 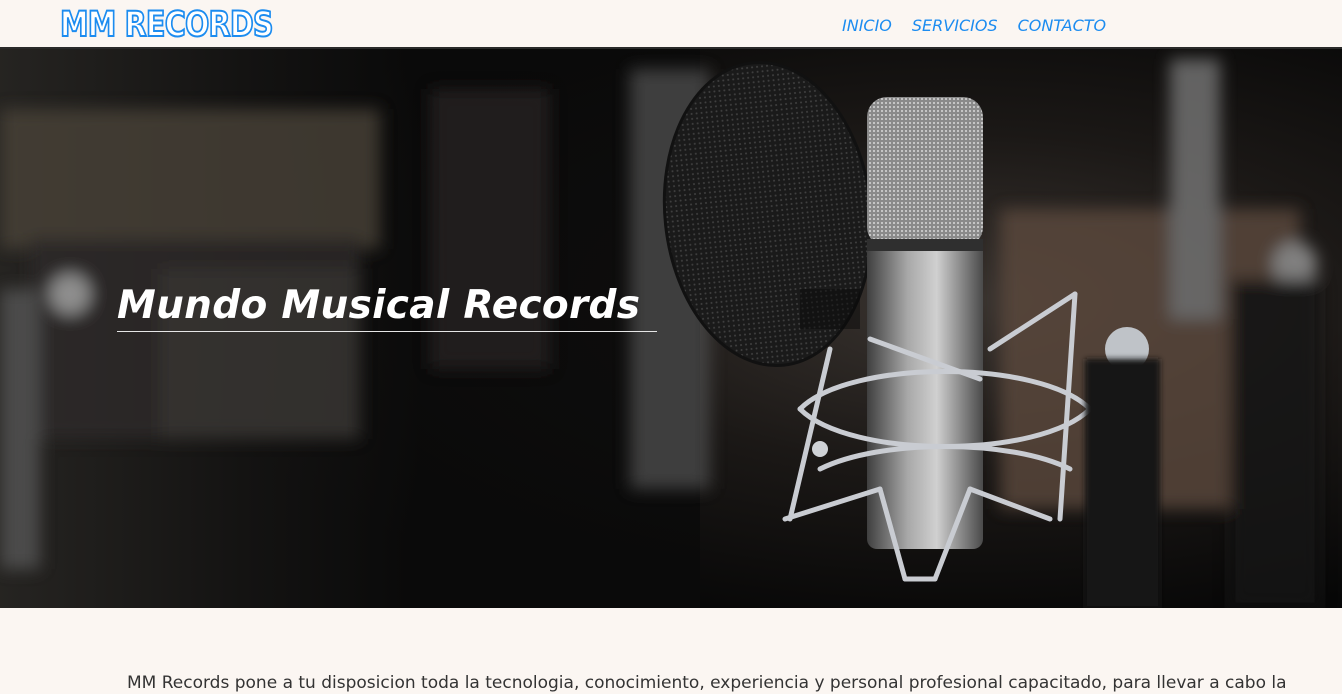 I want to click on nav-link-servicios: SERVICIOS, so click(x=955, y=26).